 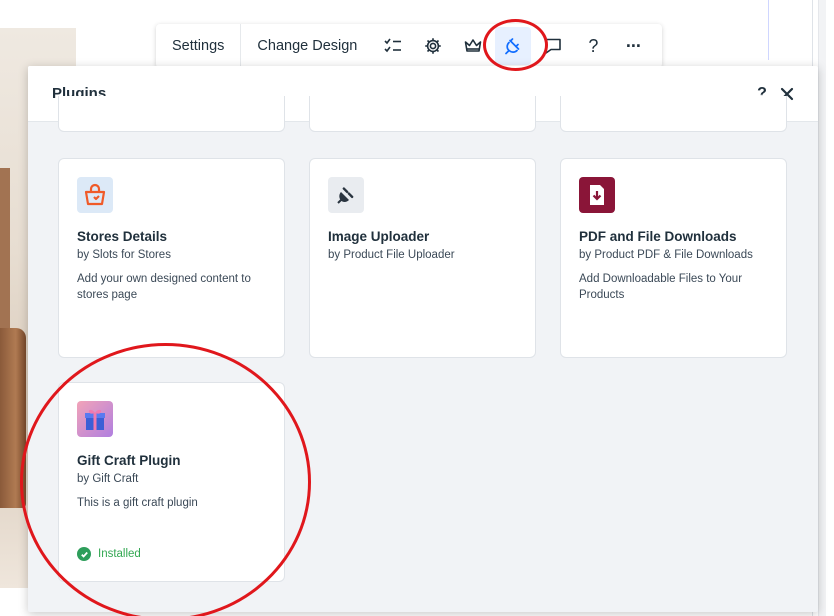 I want to click on plugin-name: Gift Craft Plugin, so click(x=129, y=460).